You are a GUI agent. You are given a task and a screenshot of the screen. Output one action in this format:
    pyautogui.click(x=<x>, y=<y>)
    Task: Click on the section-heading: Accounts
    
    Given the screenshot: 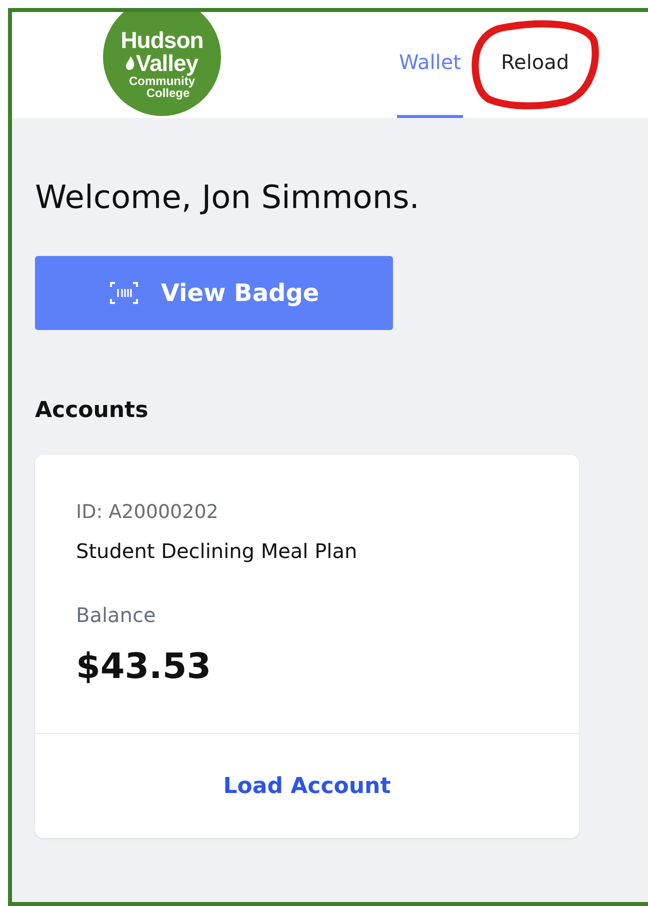 What is the action you would take?
    pyautogui.click(x=92, y=410)
    